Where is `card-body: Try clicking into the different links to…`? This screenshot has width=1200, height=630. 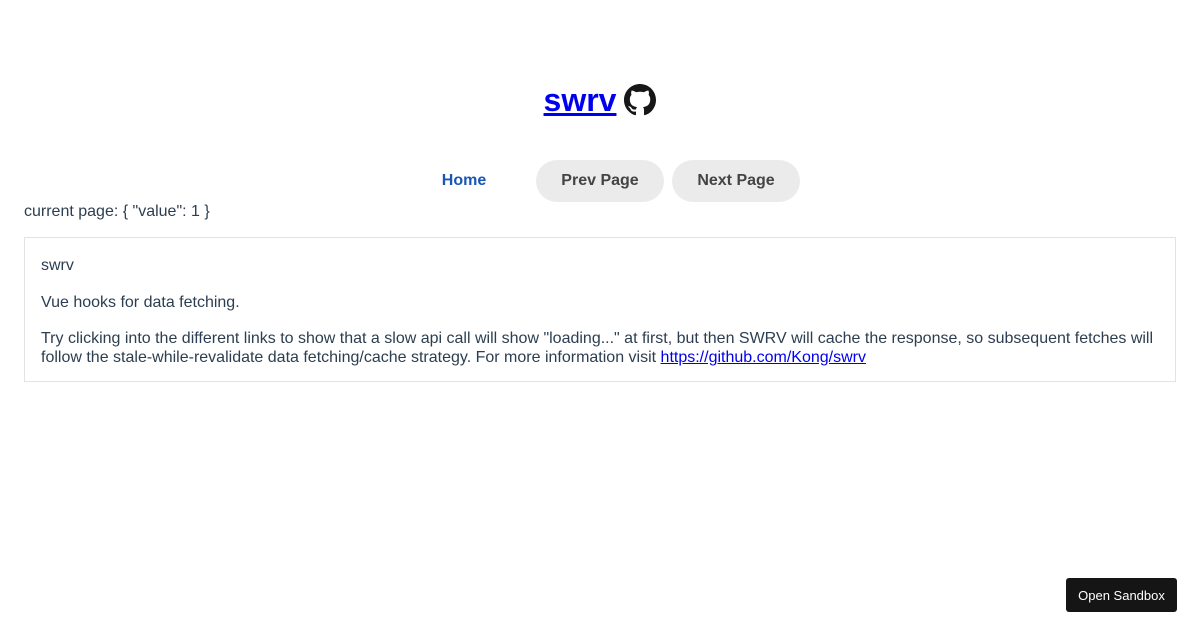
card-body: Try clicking into the different links to… is located at coordinates (600, 348).